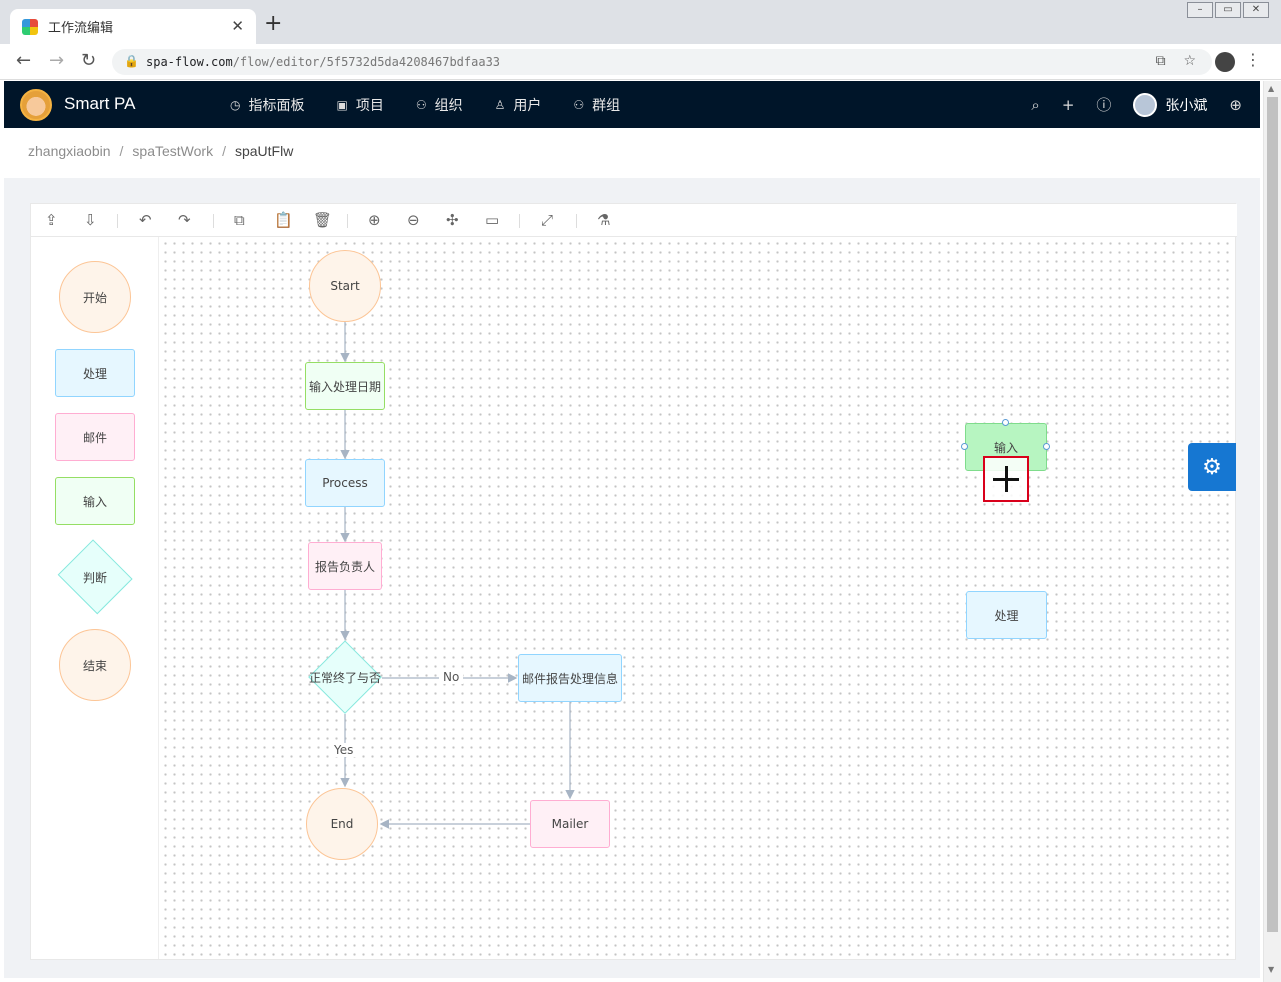 The image size is (1281, 982). Describe the element at coordinates (1225, 62) in the screenshot. I see `profile-icon` at that location.